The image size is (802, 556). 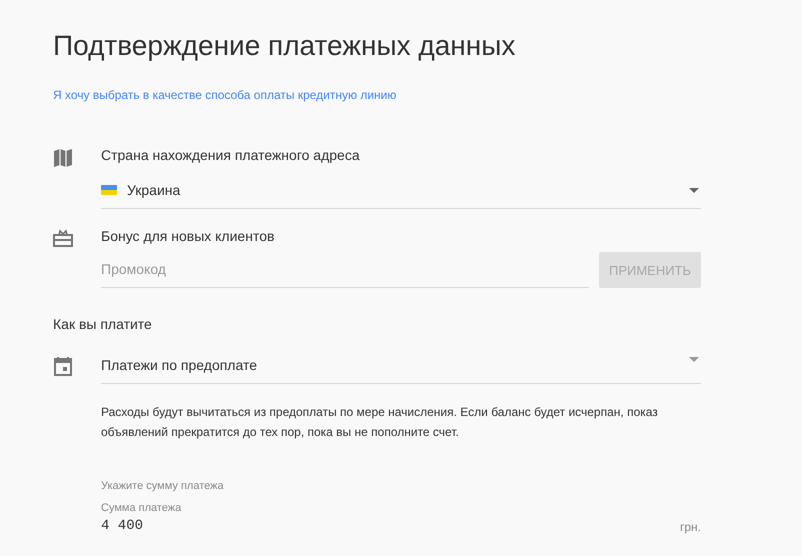 What do you see at coordinates (63, 239) in the screenshot?
I see `gift-card-icon` at bounding box center [63, 239].